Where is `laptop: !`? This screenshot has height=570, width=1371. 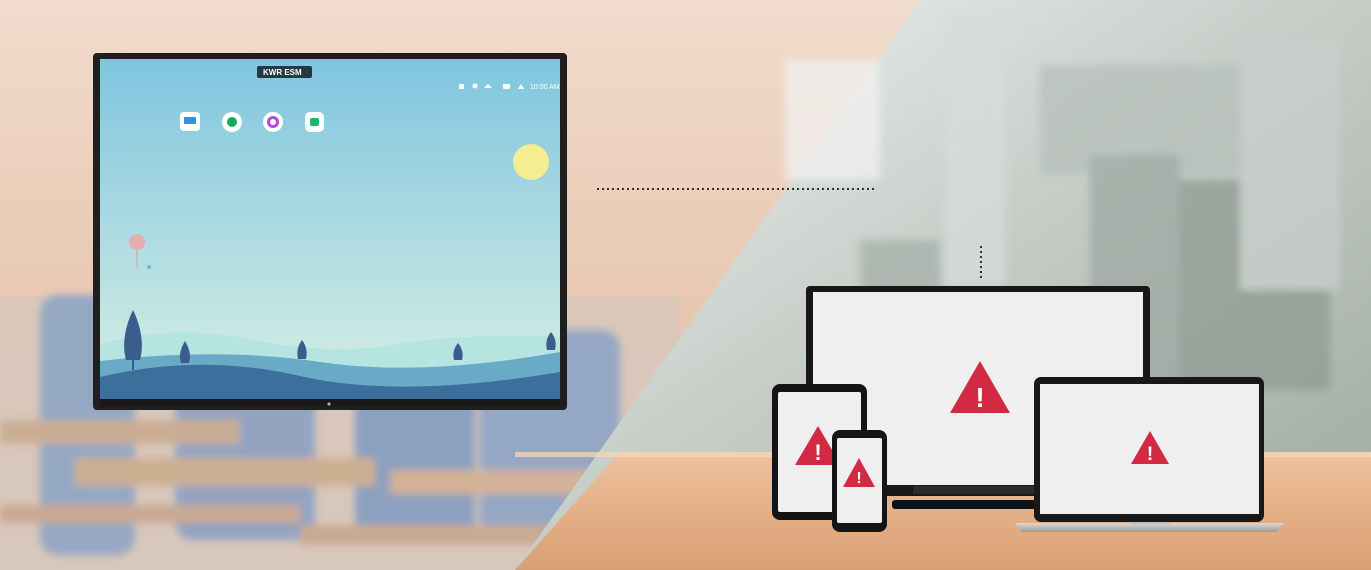 laptop: ! is located at coordinates (1149, 454).